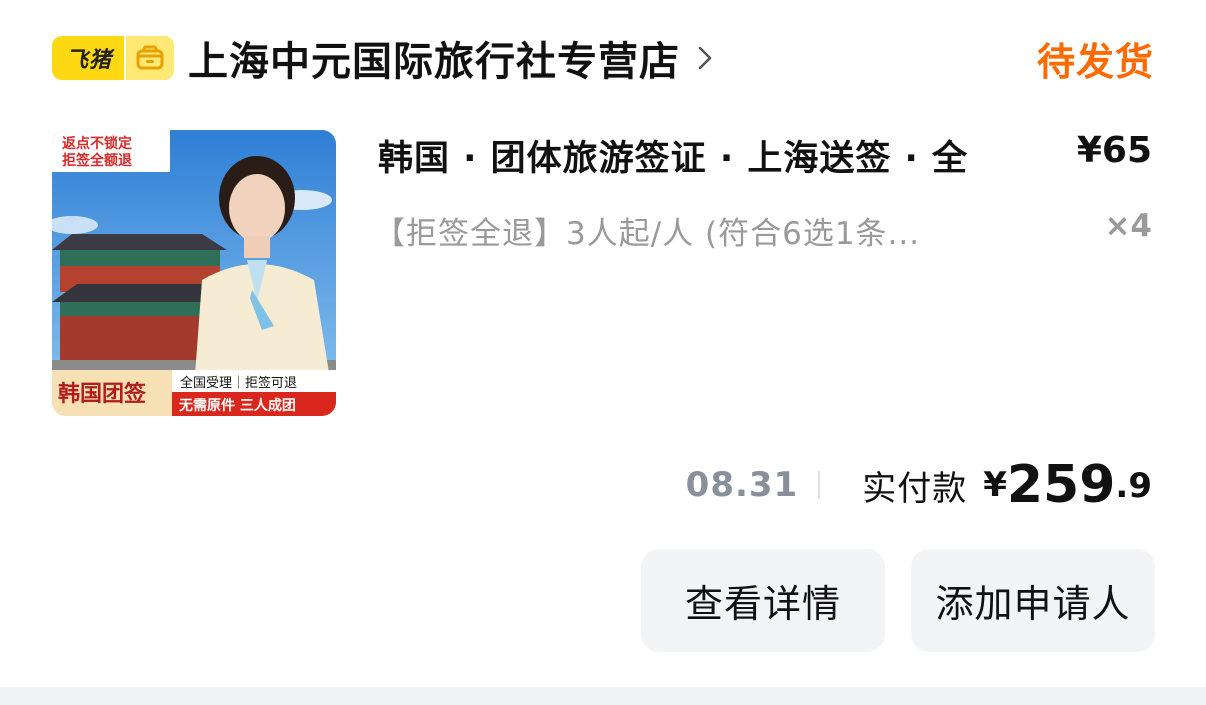  Describe the element at coordinates (89, 60) in the screenshot. I see `brand-logo-text: 飞猪` at that location.